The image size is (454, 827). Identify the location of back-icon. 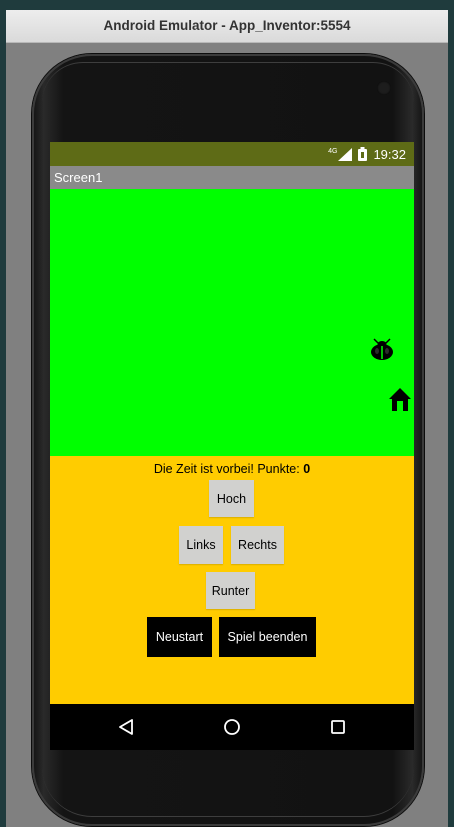
(126, 727).